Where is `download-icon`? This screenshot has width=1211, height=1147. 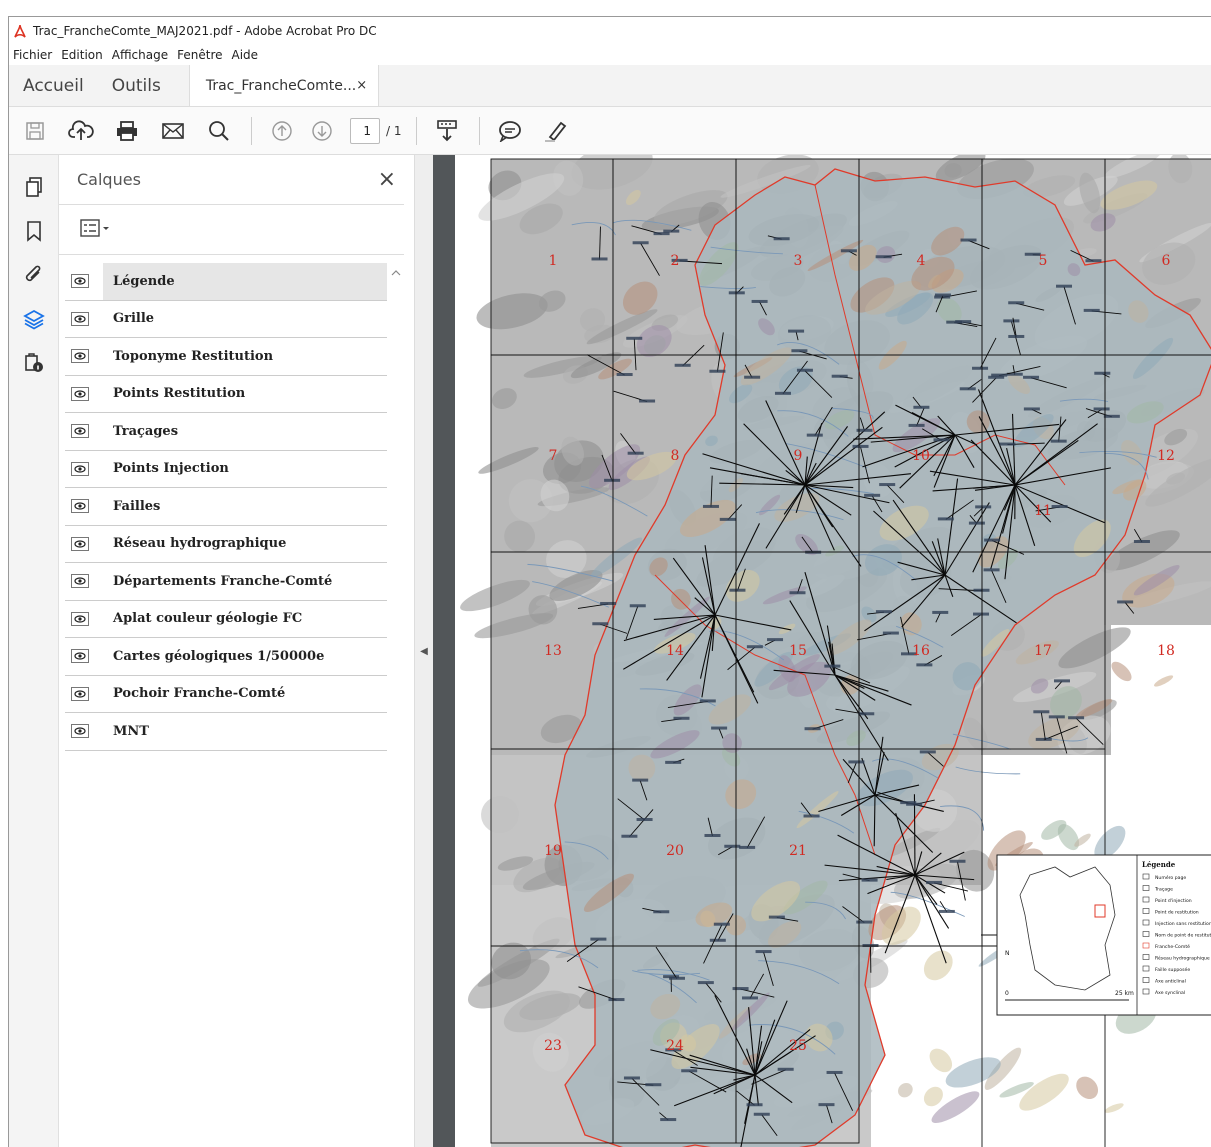 download-icon is located at coordinates (447, 131).